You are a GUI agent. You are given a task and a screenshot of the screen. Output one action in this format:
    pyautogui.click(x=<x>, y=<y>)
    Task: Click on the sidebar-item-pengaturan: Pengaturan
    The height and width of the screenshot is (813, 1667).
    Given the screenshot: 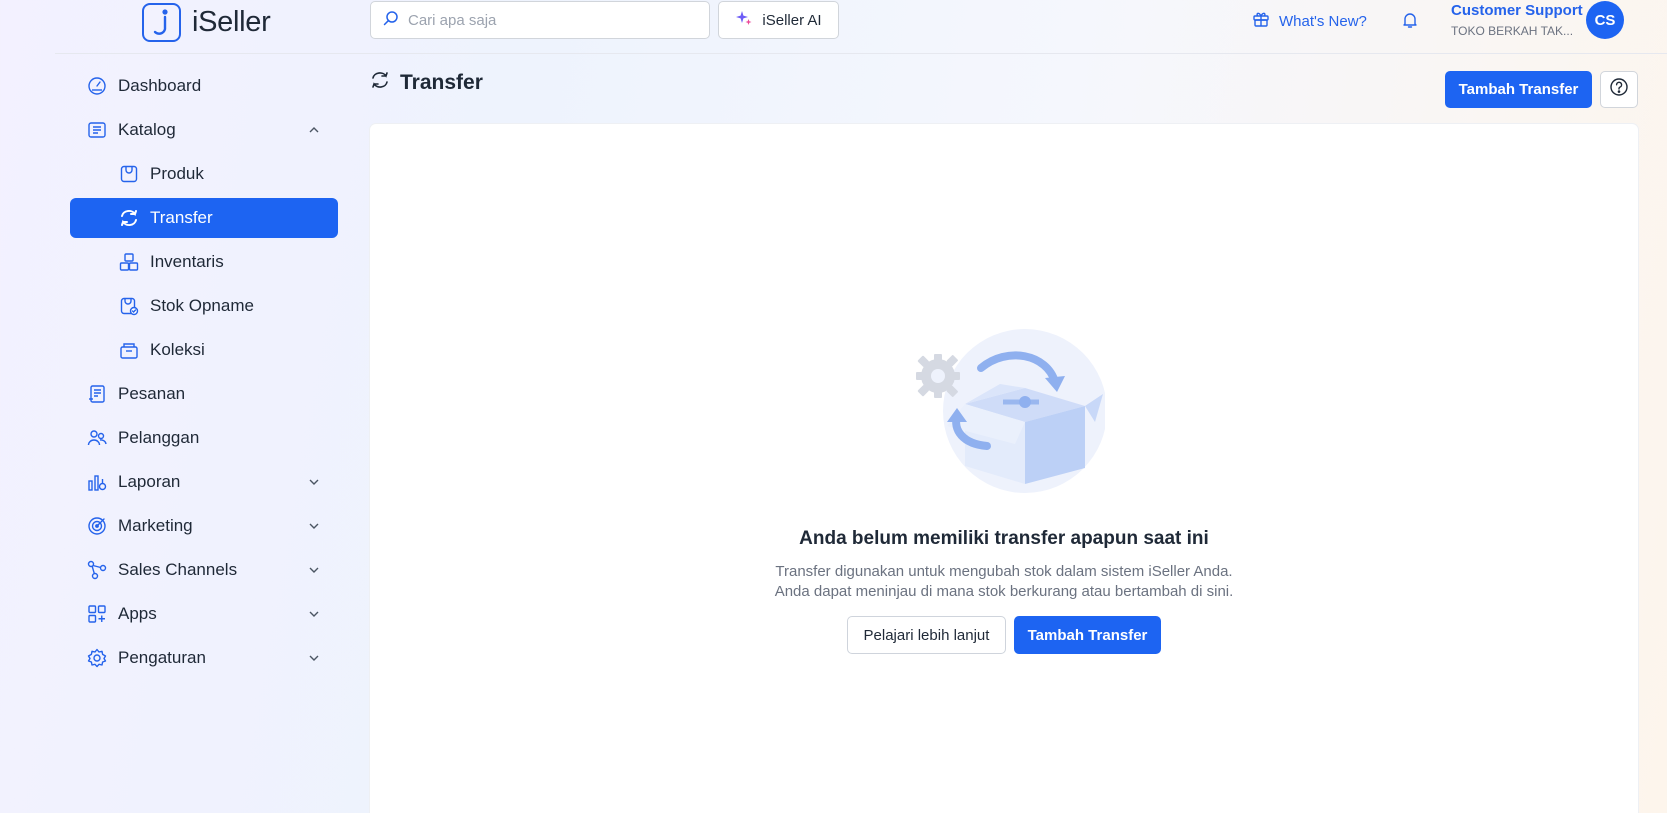 What is the action you would take?
    pyautogui.click(x=204, y=658)
    